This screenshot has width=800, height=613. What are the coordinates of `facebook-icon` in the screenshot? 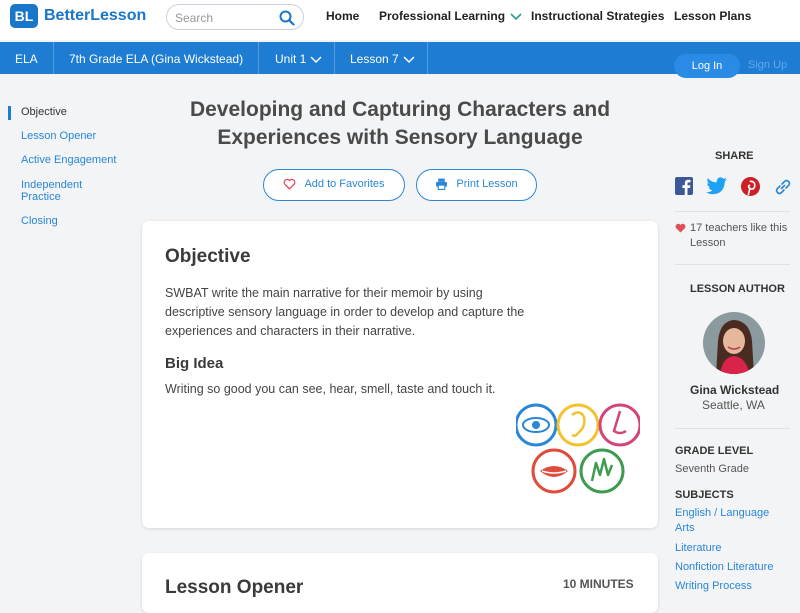 It's located at (684, 186).